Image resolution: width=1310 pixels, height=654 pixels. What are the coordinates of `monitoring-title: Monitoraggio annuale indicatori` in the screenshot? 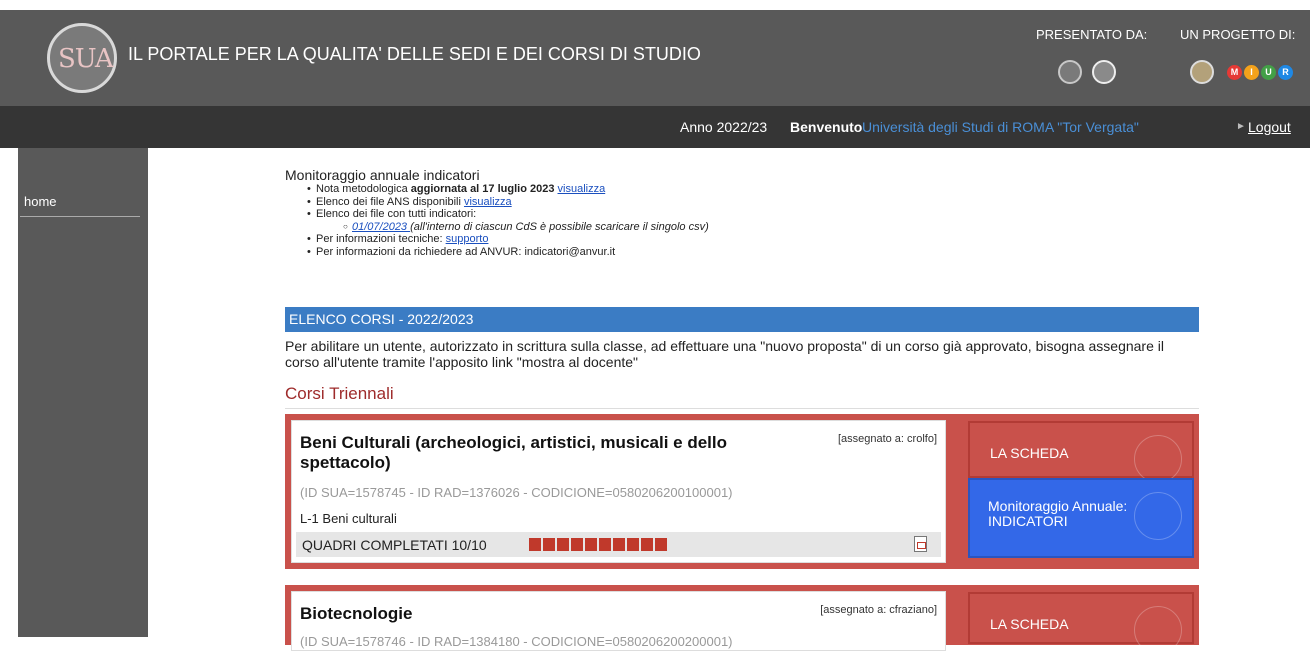 It's located at (382, 175).